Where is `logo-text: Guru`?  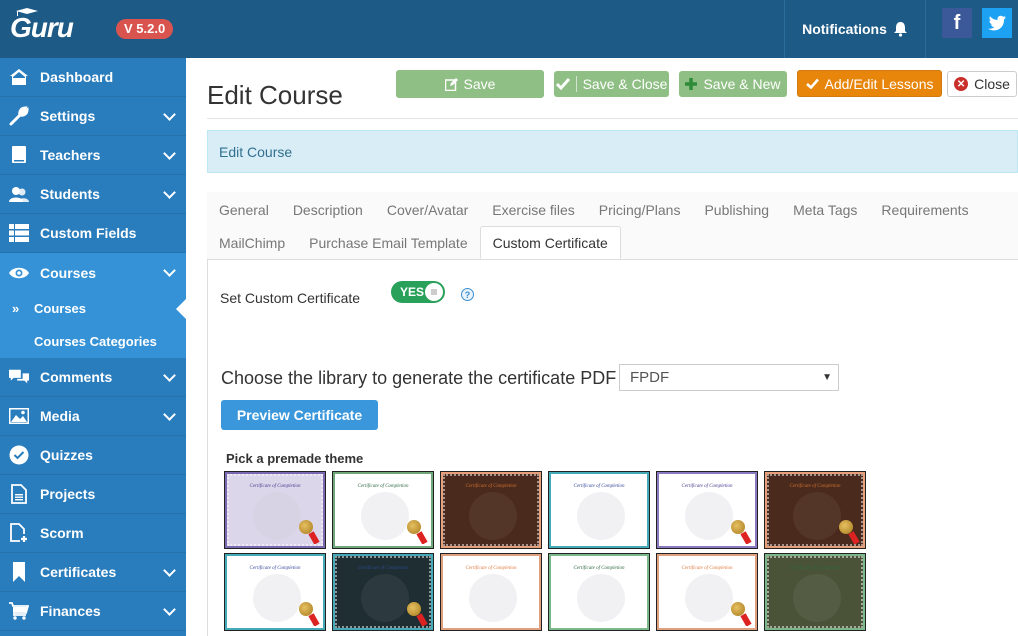
logo-text: Guru is located at coordinates (42, 27).